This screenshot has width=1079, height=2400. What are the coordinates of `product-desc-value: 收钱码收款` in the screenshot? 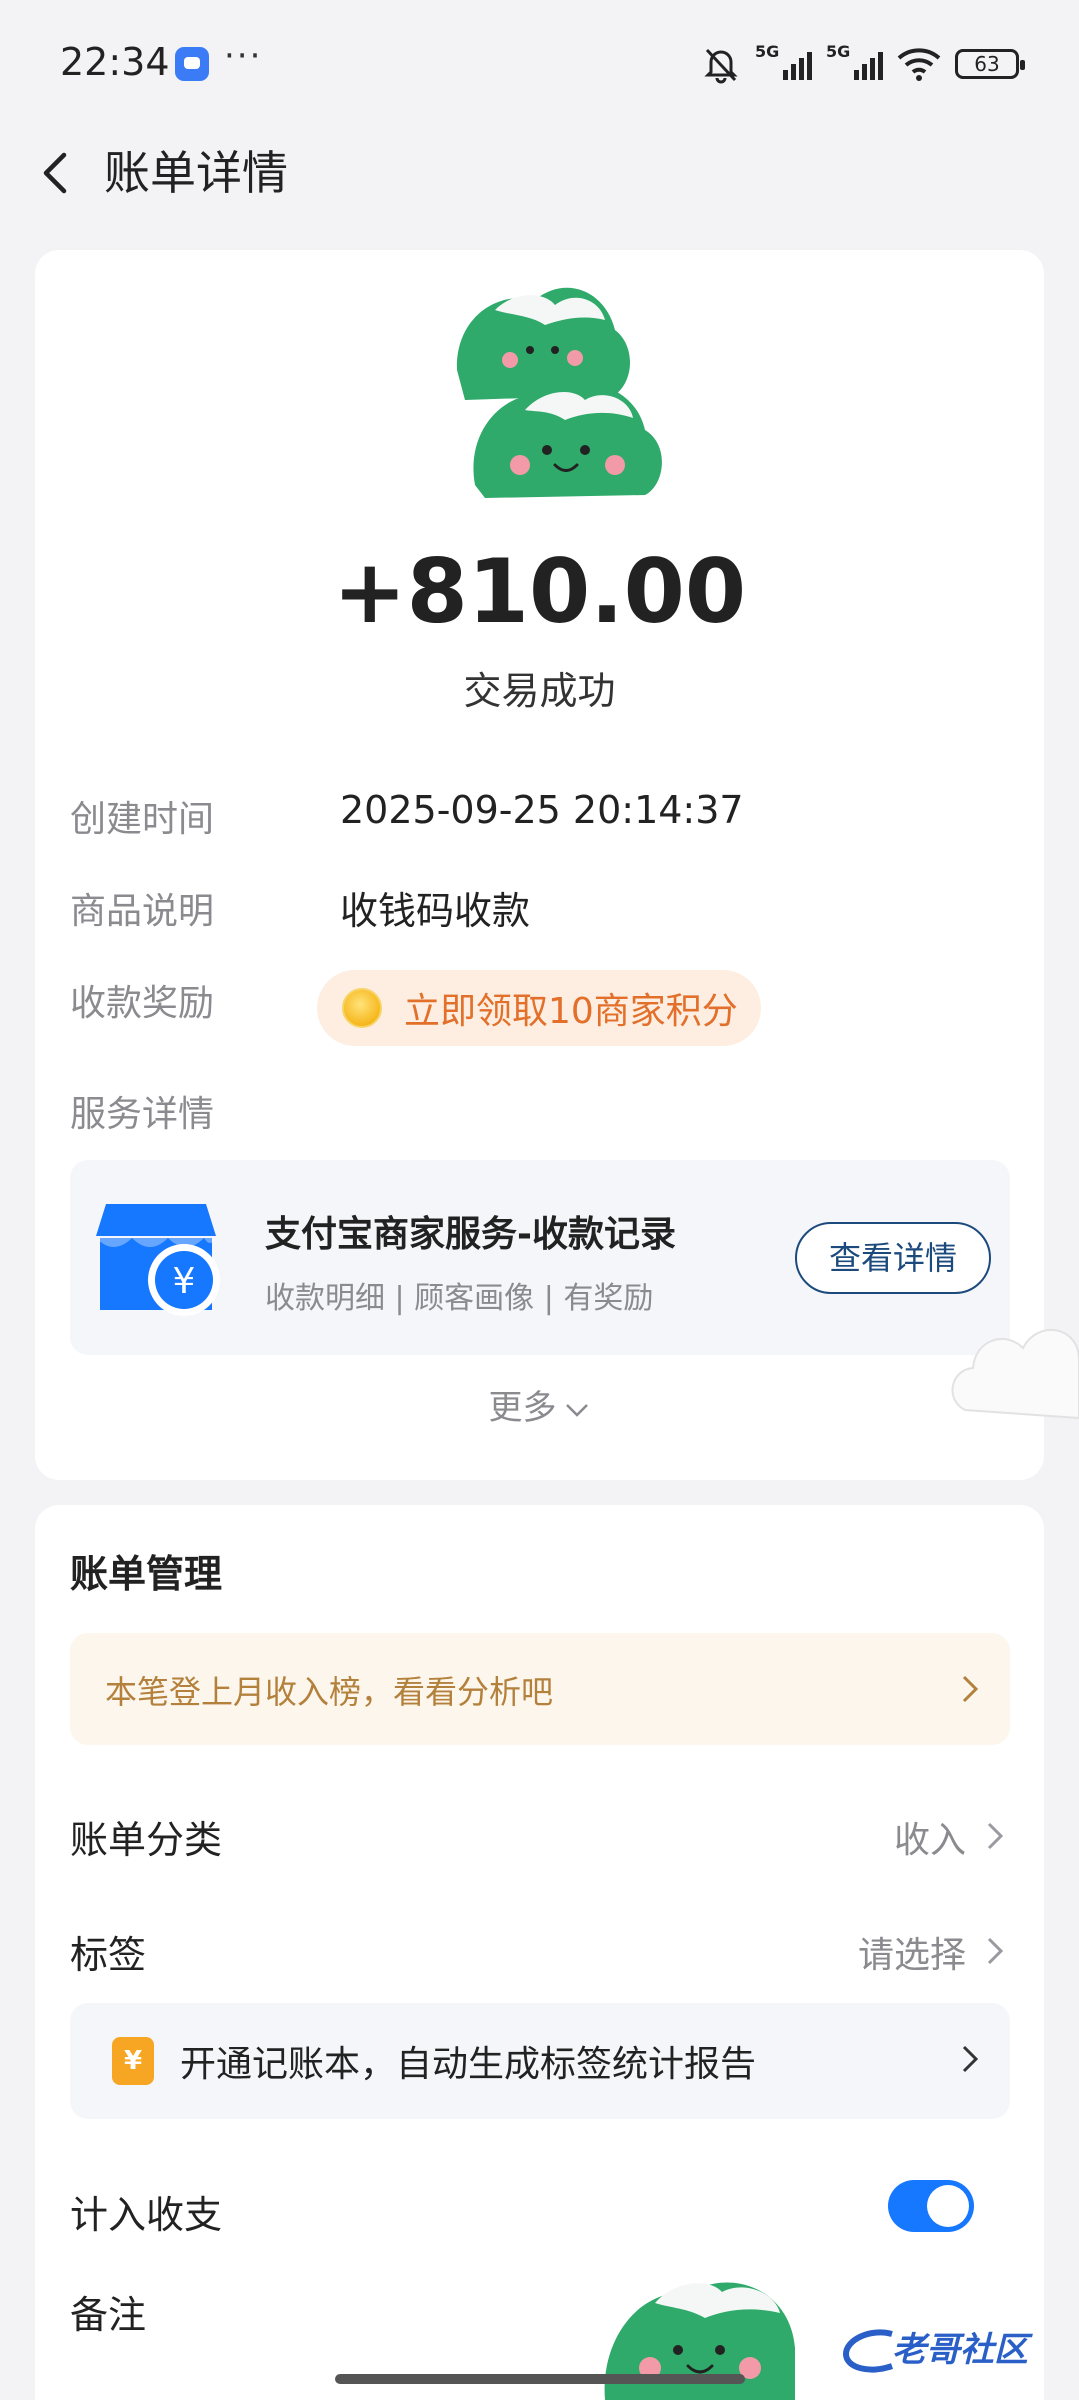 It's located at (435, 911).